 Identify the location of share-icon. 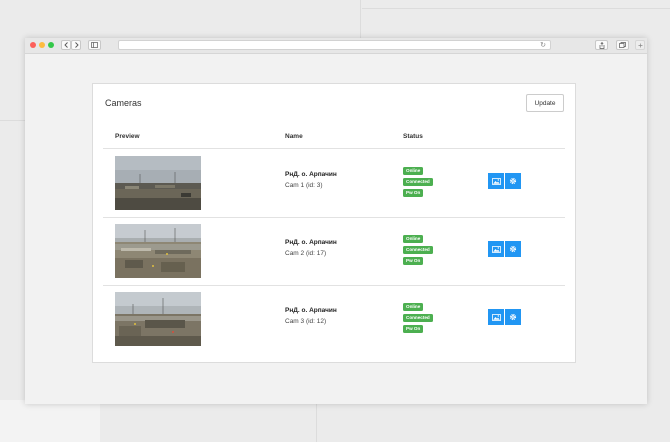
(601, 45).